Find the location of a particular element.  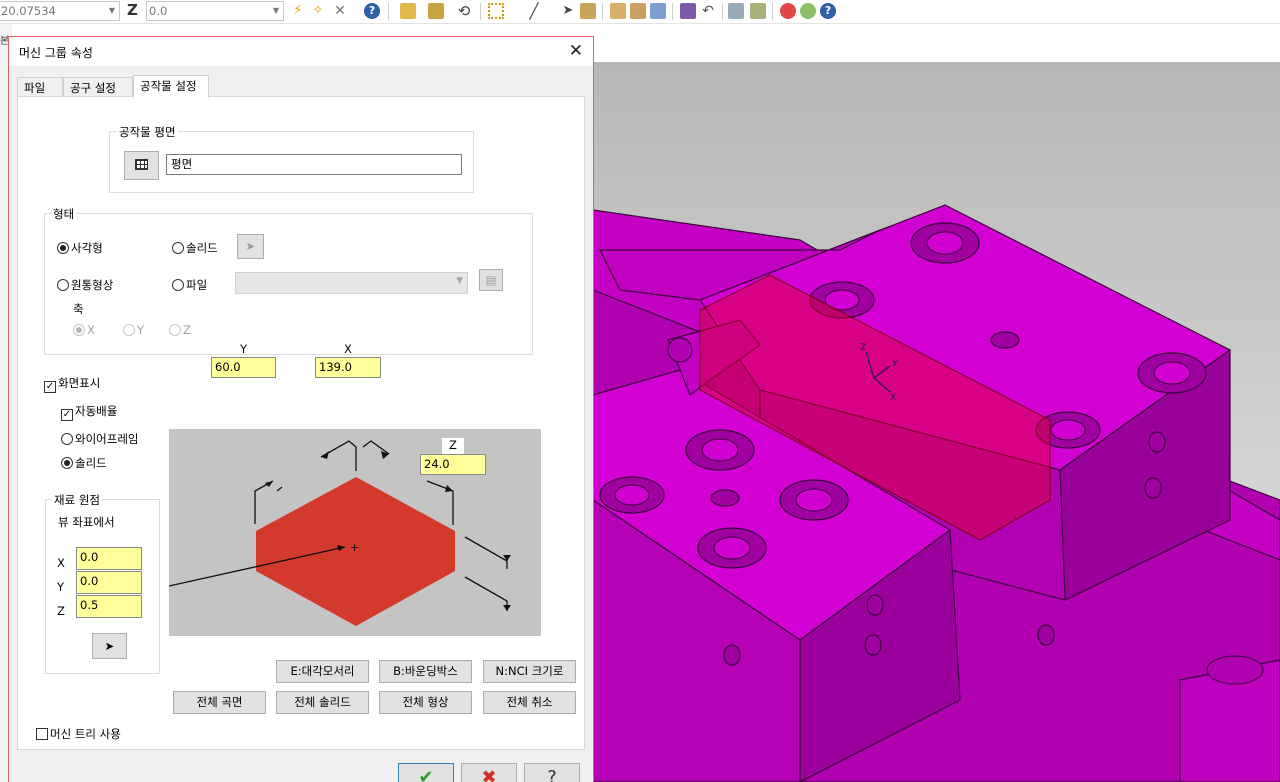

origin-y-field: 0.0 is located at coordinates (109, 582).